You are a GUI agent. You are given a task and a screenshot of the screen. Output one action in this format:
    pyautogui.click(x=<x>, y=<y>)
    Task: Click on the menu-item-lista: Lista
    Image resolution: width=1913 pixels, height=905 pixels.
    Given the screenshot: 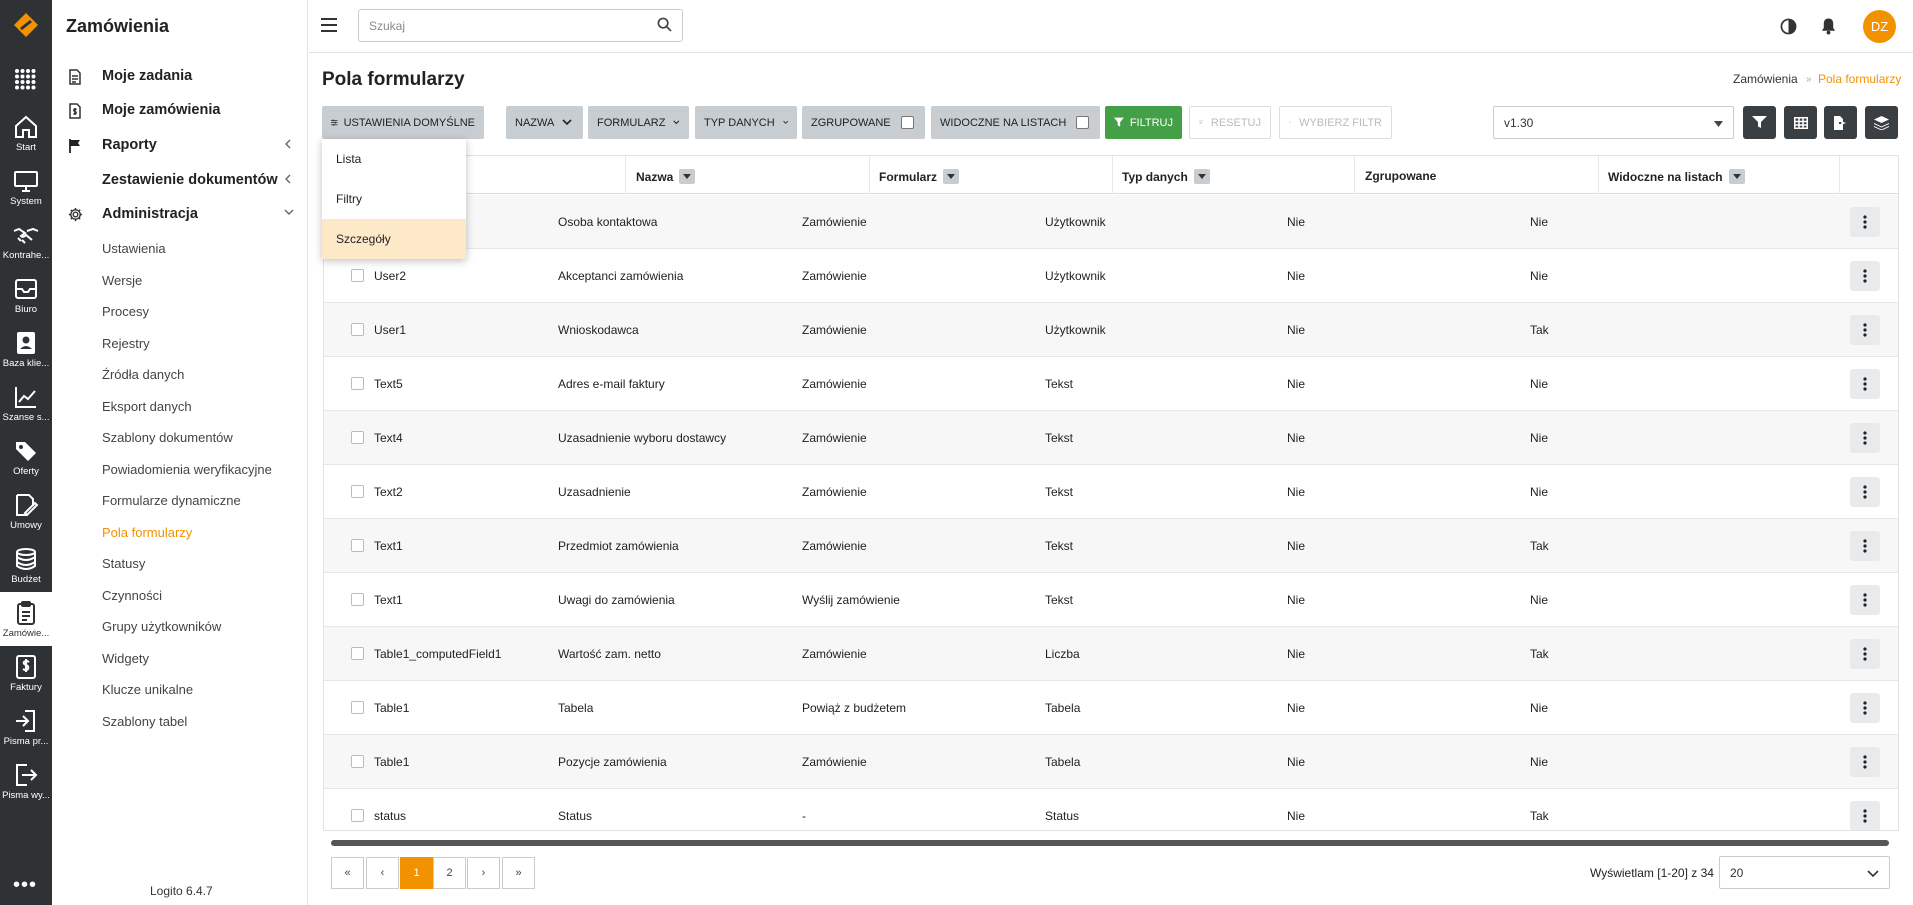 What is the action you would take?
    pyautogui.click(x=394, y=159)
    